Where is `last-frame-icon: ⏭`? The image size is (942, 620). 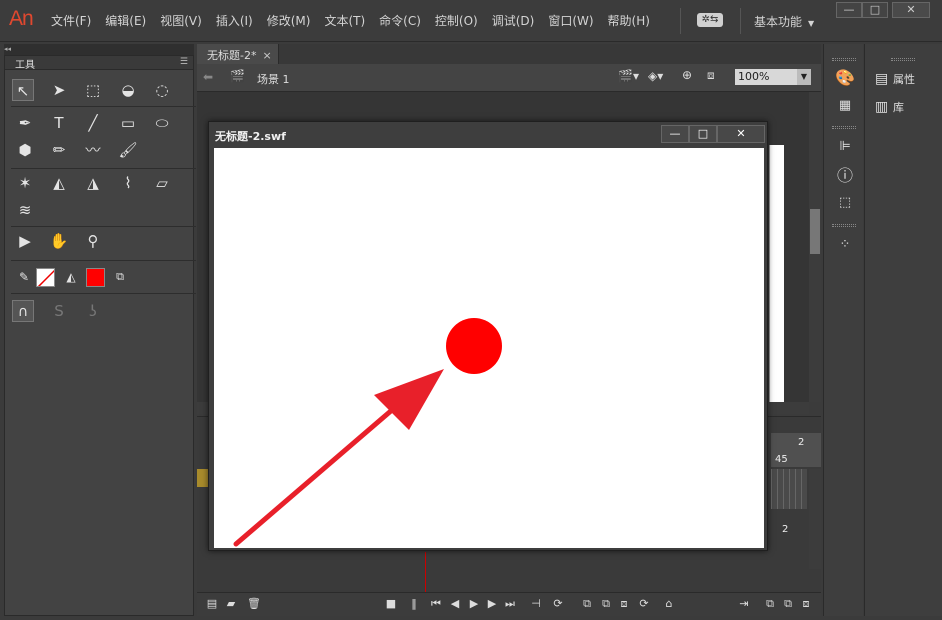 last-frame-icon: ⏭ is located at coordinates (510, 604).